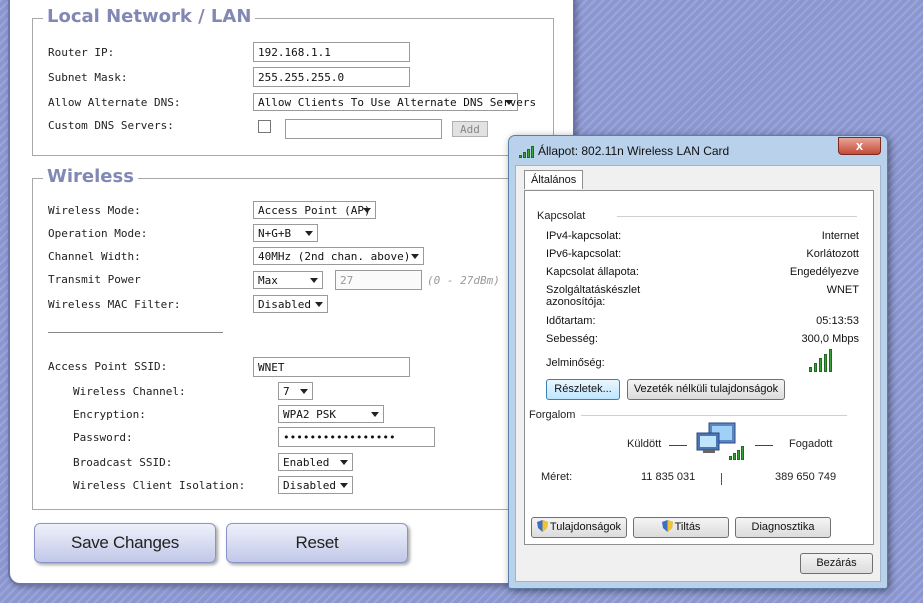 The width and height of the screenshot is (923, 603). Describe the element at coordinates (264, 126) in the screenshot. I see `custom-dns-checkbox` at that location.